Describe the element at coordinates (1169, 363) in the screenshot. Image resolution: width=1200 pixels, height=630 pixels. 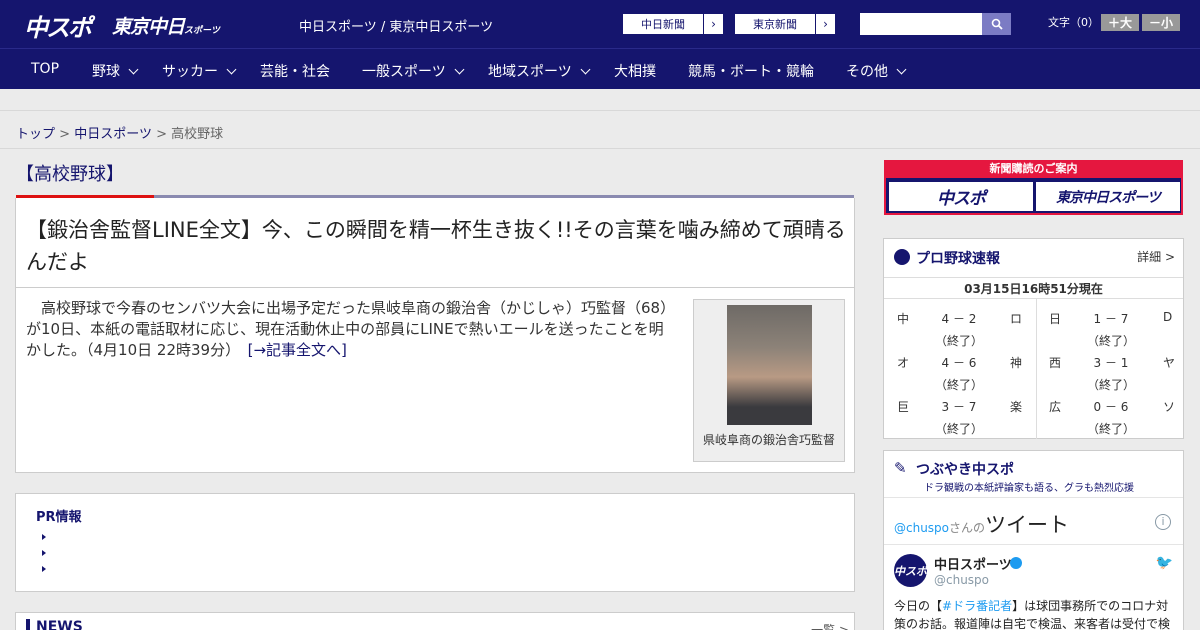
I see `game-away-team: ヤ` at that location.